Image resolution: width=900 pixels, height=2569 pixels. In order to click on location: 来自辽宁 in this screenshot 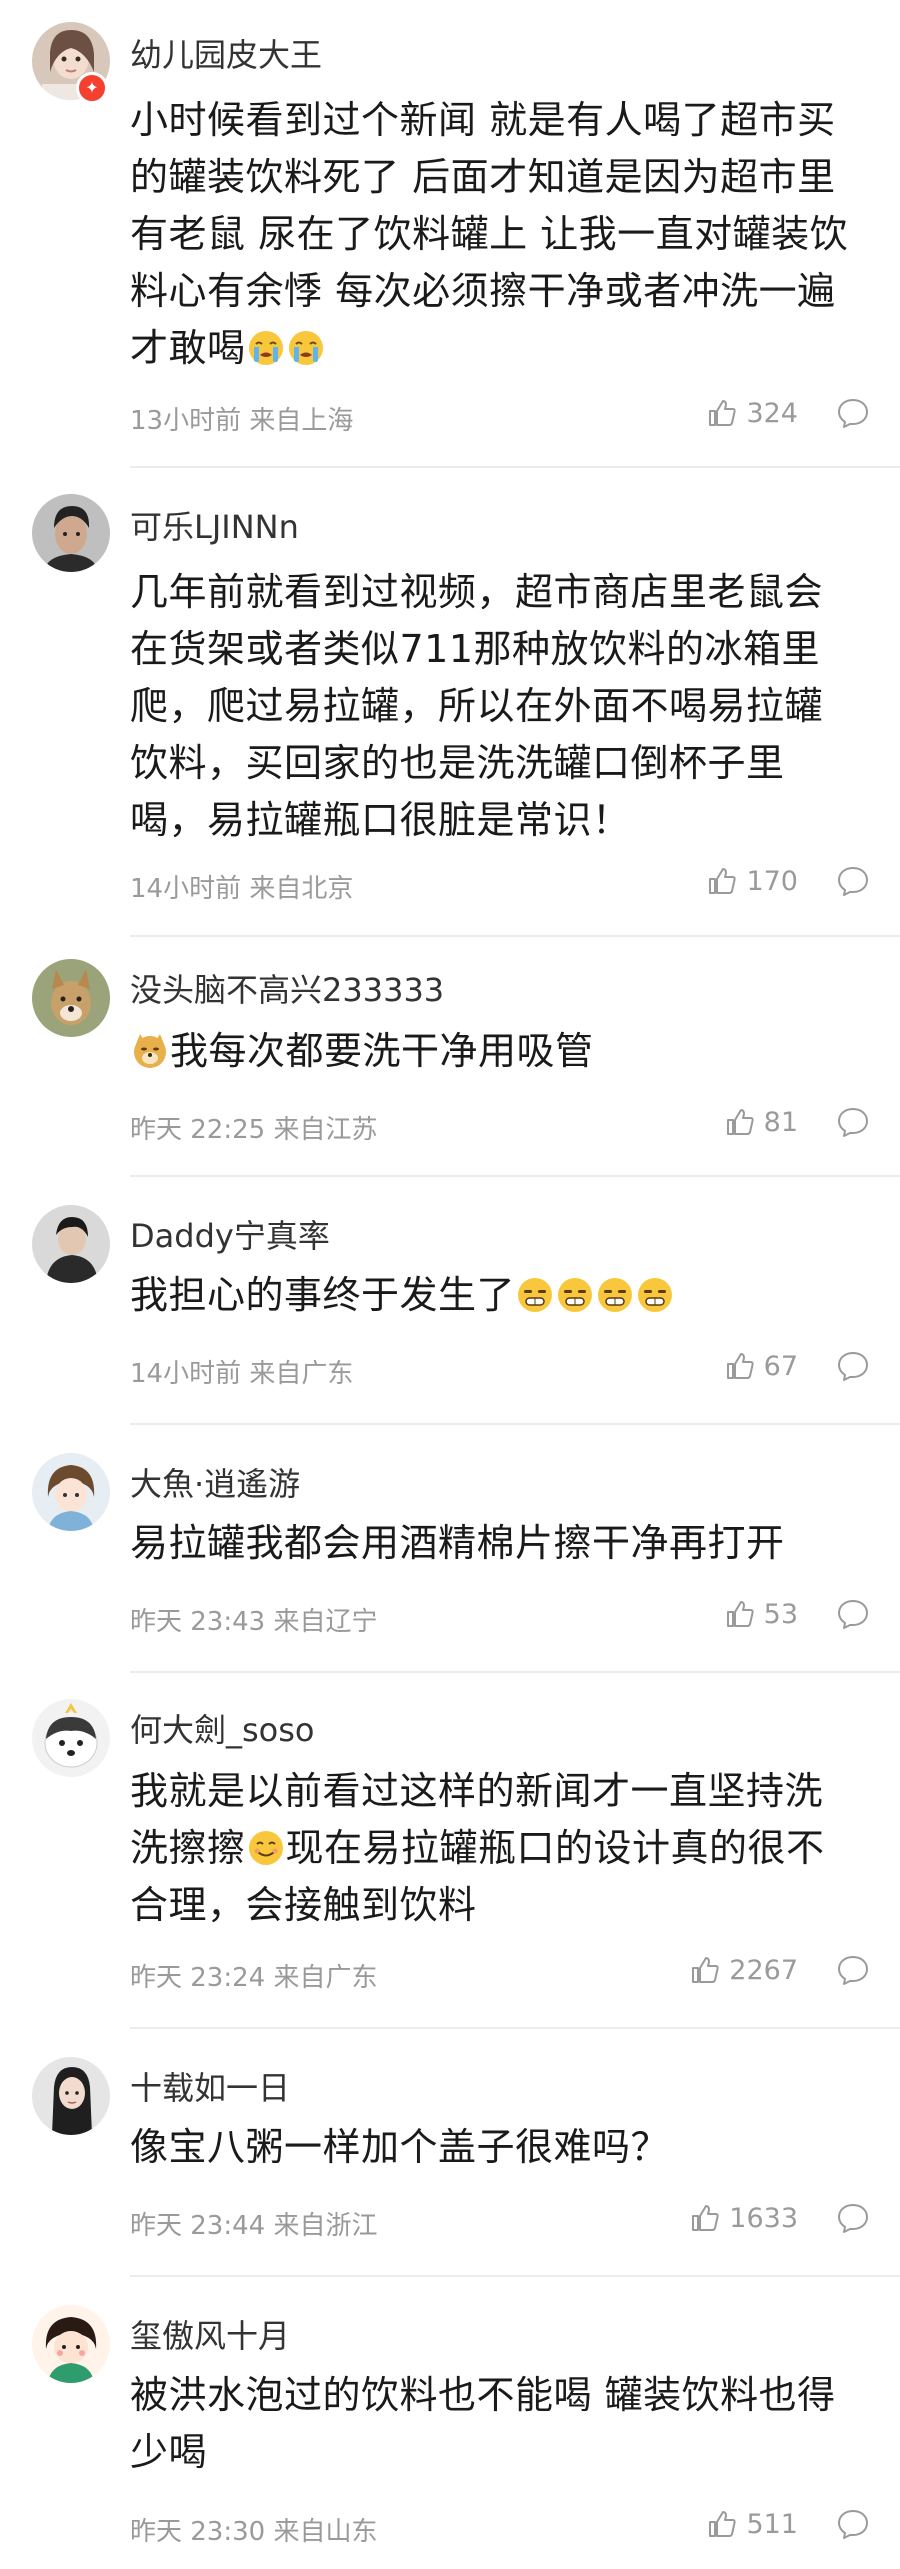, I will do `click(325, 1622)`.